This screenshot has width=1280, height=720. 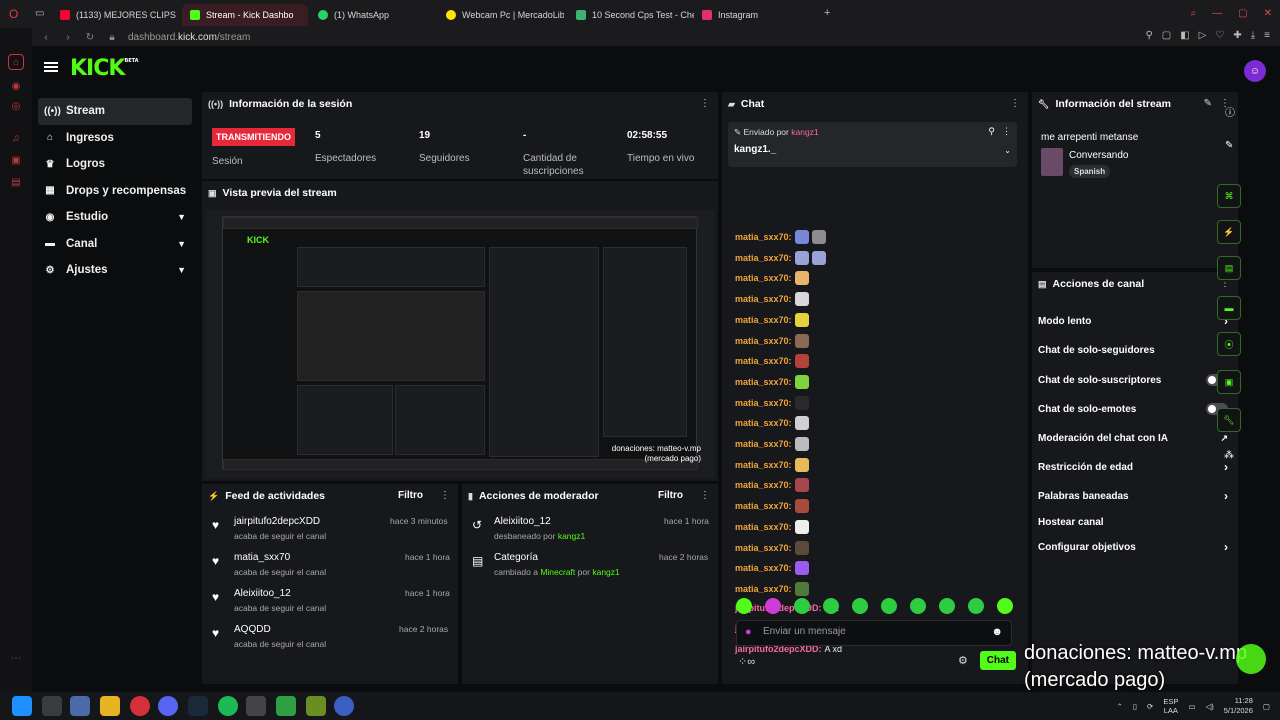 I want to click on network-icon: ▭, so click(x=1191, y=706).